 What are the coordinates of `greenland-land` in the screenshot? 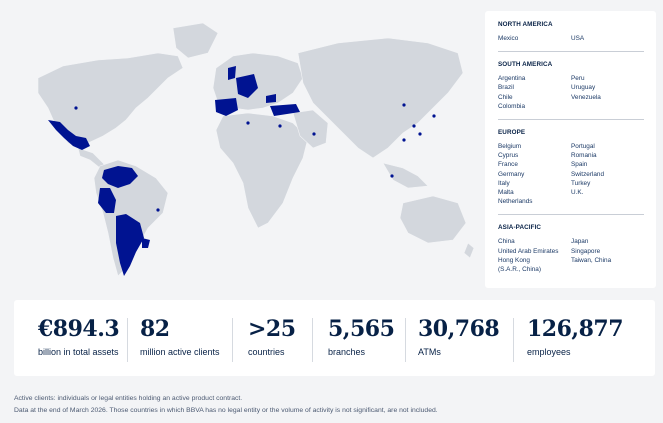 It's located at (195, 40).